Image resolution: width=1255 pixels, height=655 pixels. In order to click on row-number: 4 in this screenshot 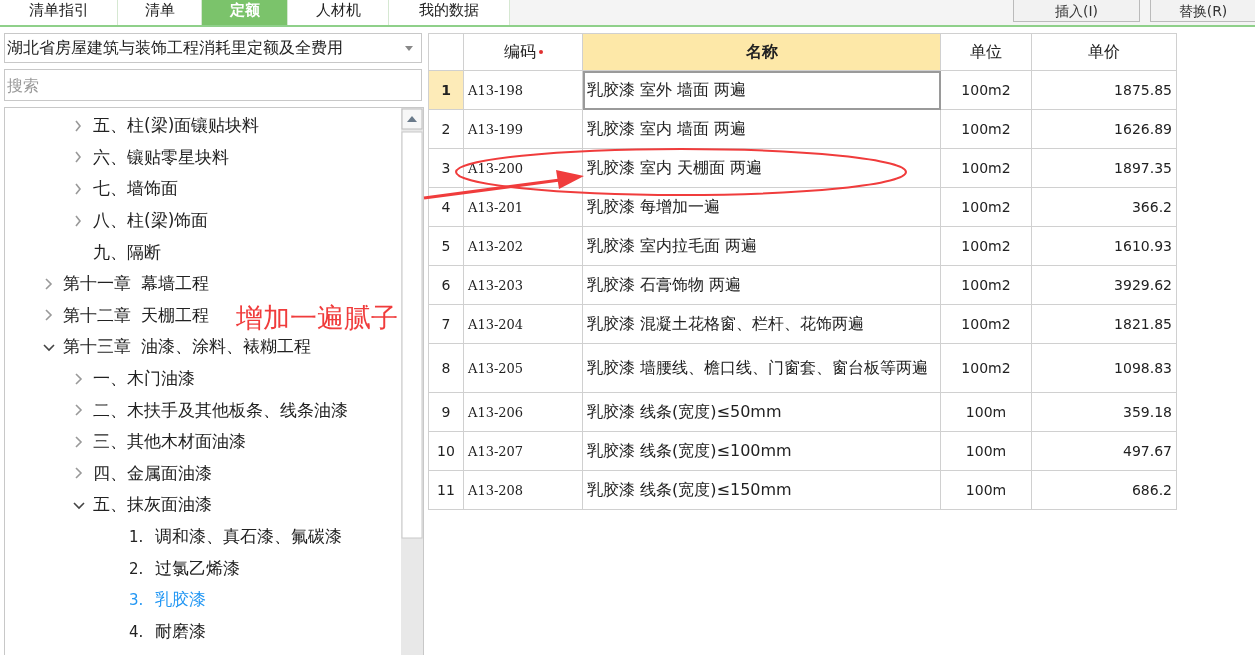, I will do `click(446, 207)`.